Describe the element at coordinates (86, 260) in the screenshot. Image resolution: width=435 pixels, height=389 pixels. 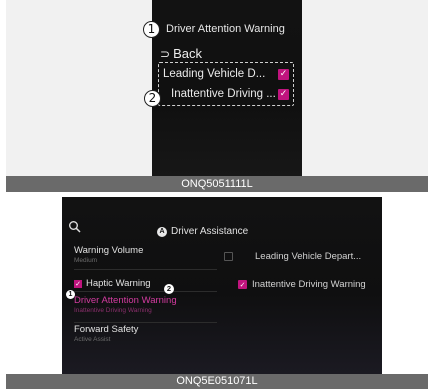
I see `menu-item-value: Medium` at that location.